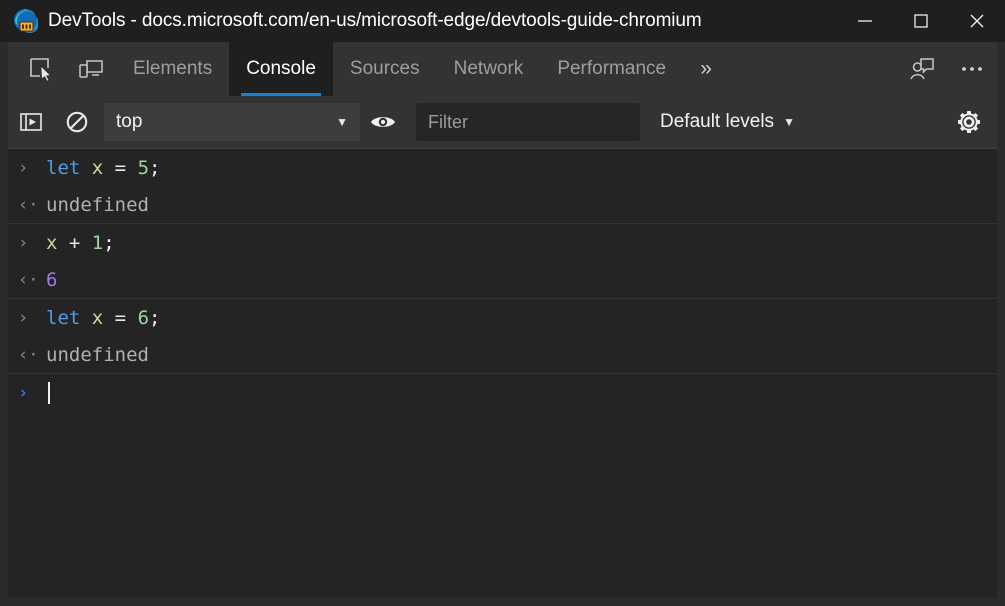 The width and height of the screenshot is (1005, 606). Describe the element at coordinates (972, 69) in the screenshot. I see `more-options-icon` at that location.